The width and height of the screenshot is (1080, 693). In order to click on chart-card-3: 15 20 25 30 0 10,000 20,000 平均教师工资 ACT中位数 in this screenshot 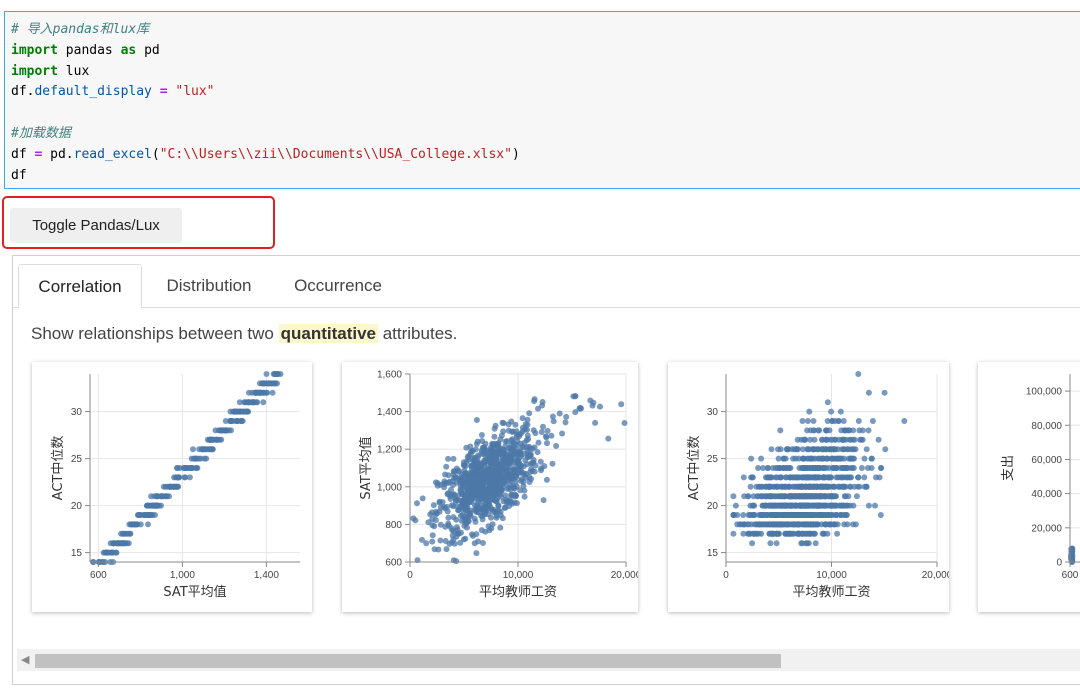, I will do `click(808, 487)`.